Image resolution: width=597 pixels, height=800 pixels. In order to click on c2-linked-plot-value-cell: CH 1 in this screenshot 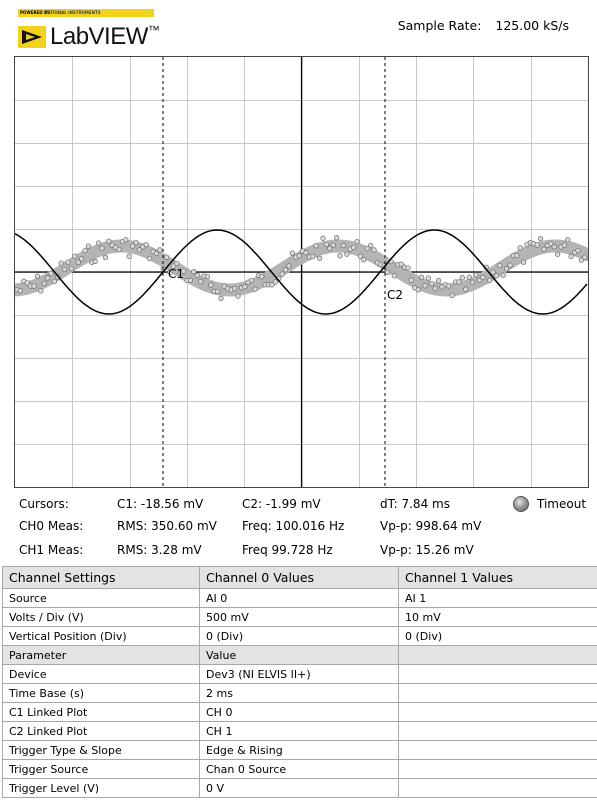, I will do `click(299, 731)`.